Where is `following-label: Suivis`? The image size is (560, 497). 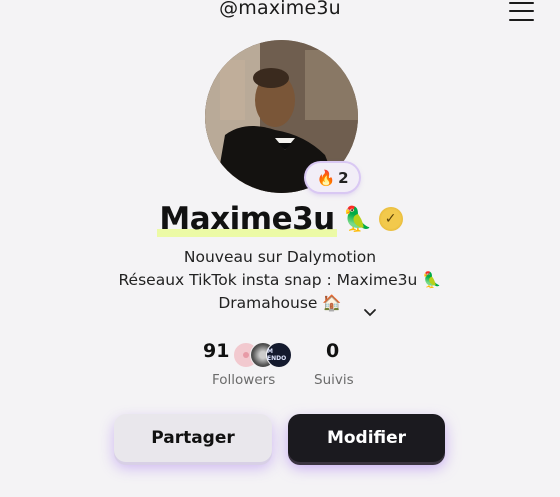 following-label: Suivis is located at coordinates (334, 380).